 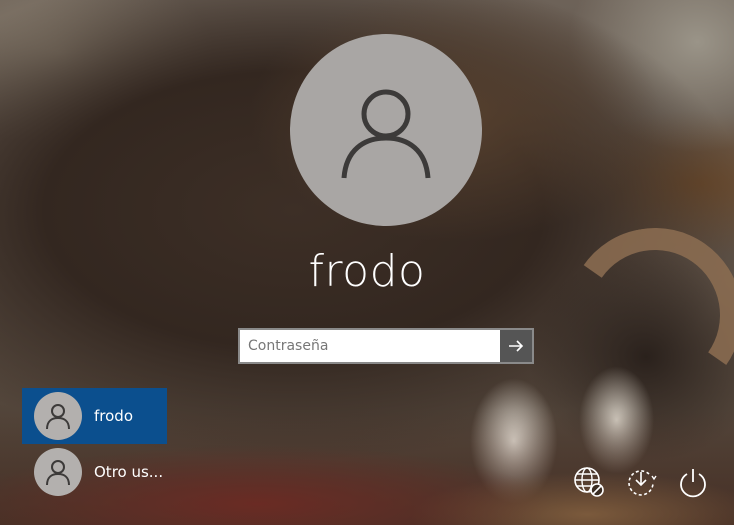 I want to click on password-box, so click(x=386, y=346).